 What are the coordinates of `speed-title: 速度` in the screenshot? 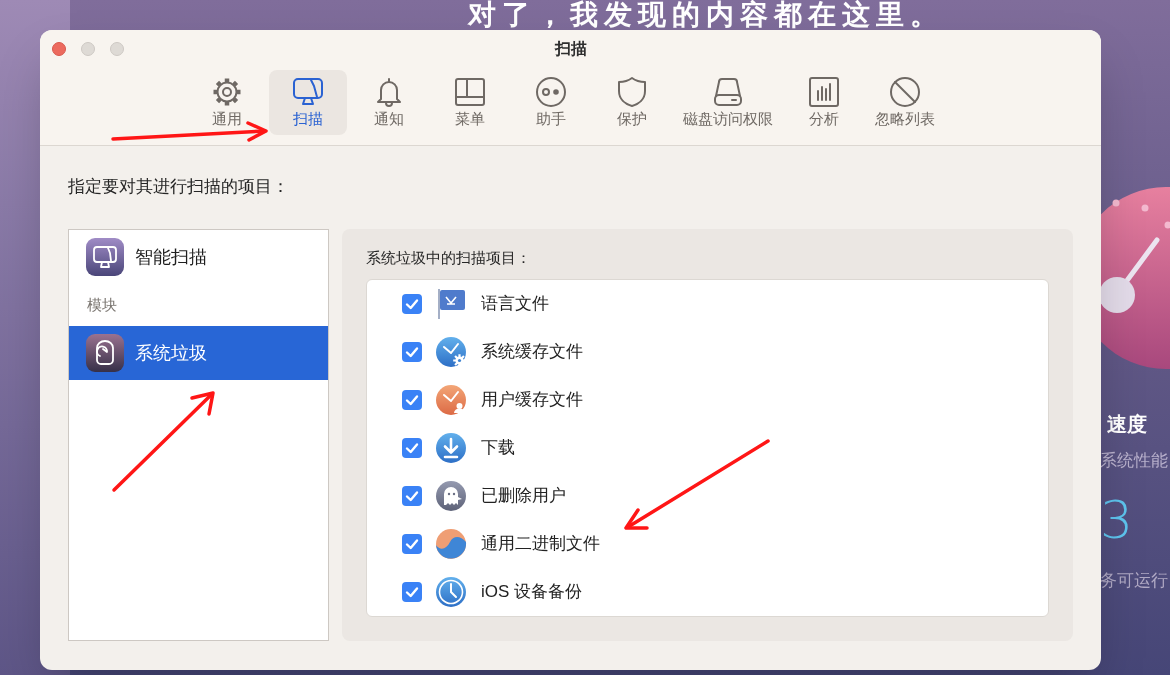 It's located at (1127, 424).